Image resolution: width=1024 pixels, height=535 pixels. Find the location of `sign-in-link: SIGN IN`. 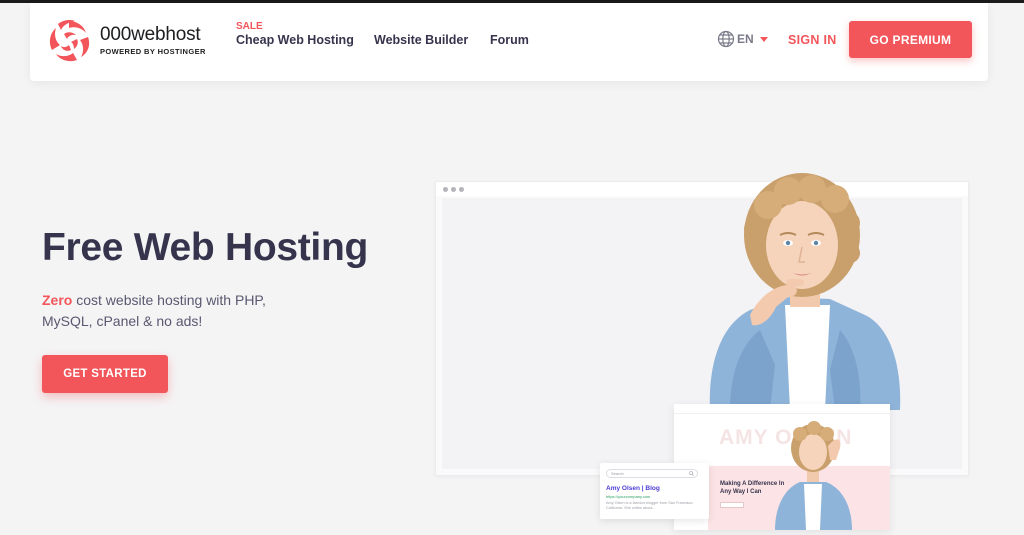

sign-in-link: SIGN IN is located at coordinates (812, 40).